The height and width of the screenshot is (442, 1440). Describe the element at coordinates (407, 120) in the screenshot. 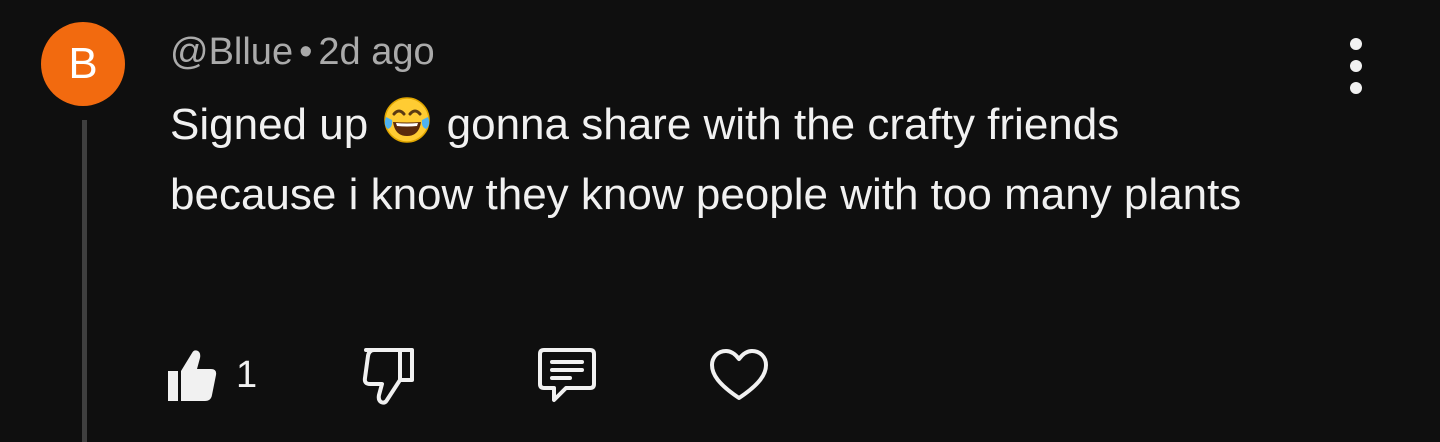

I see `face-with-tears-of-joy-icon` at that location.